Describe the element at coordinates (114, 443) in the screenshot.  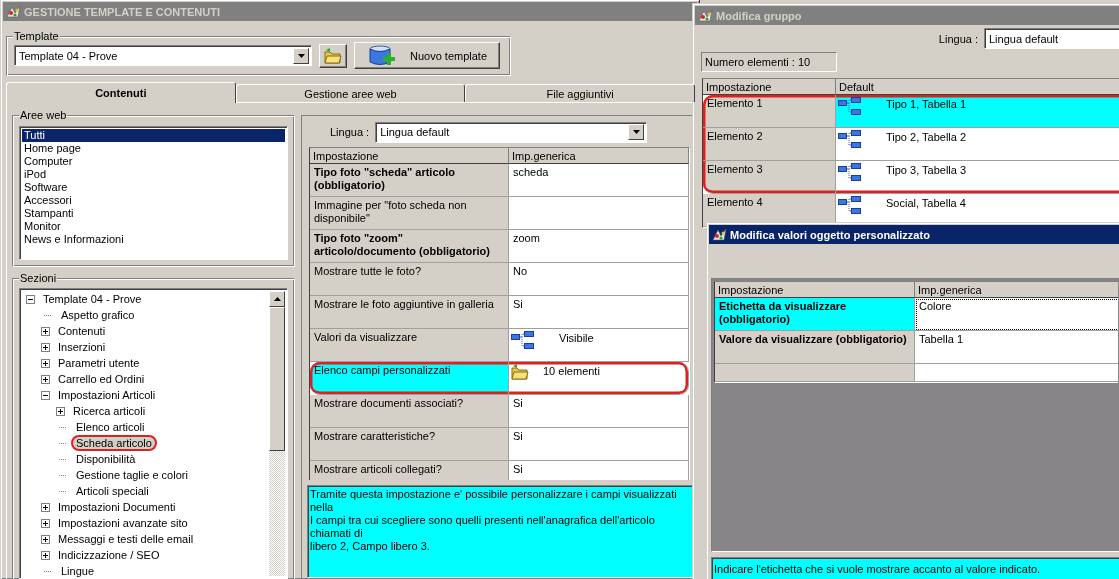
I see `tree-item: Scheda articolo` at that location.